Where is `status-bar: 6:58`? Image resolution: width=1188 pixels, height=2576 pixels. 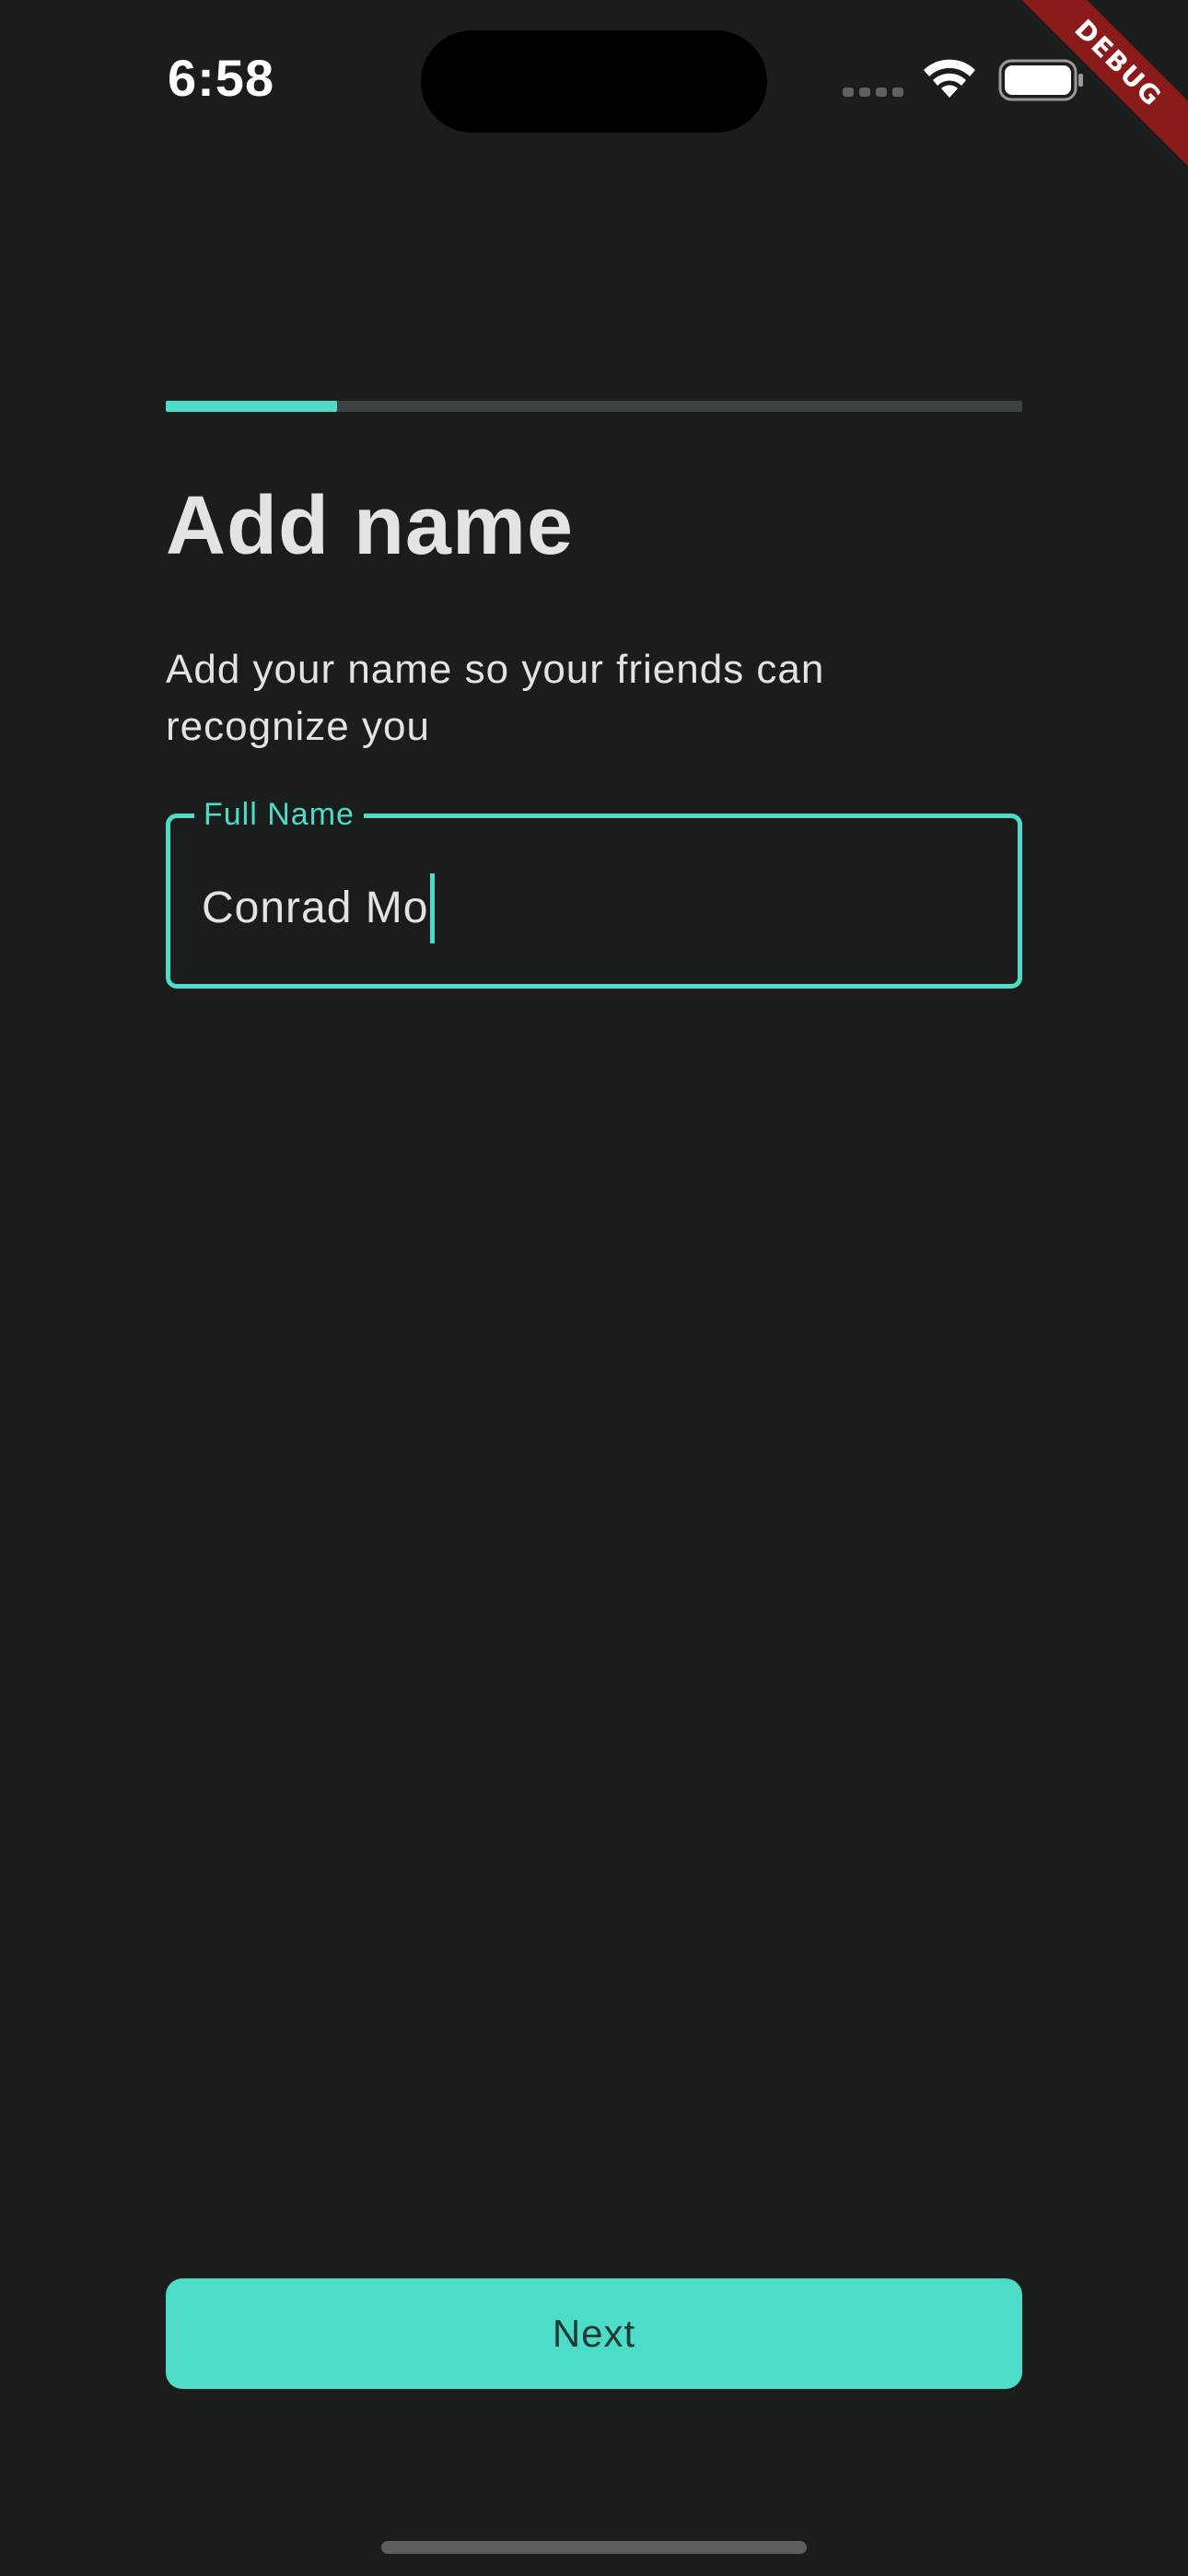 status-bar: 6:58 is located at coordinates (594, 78).